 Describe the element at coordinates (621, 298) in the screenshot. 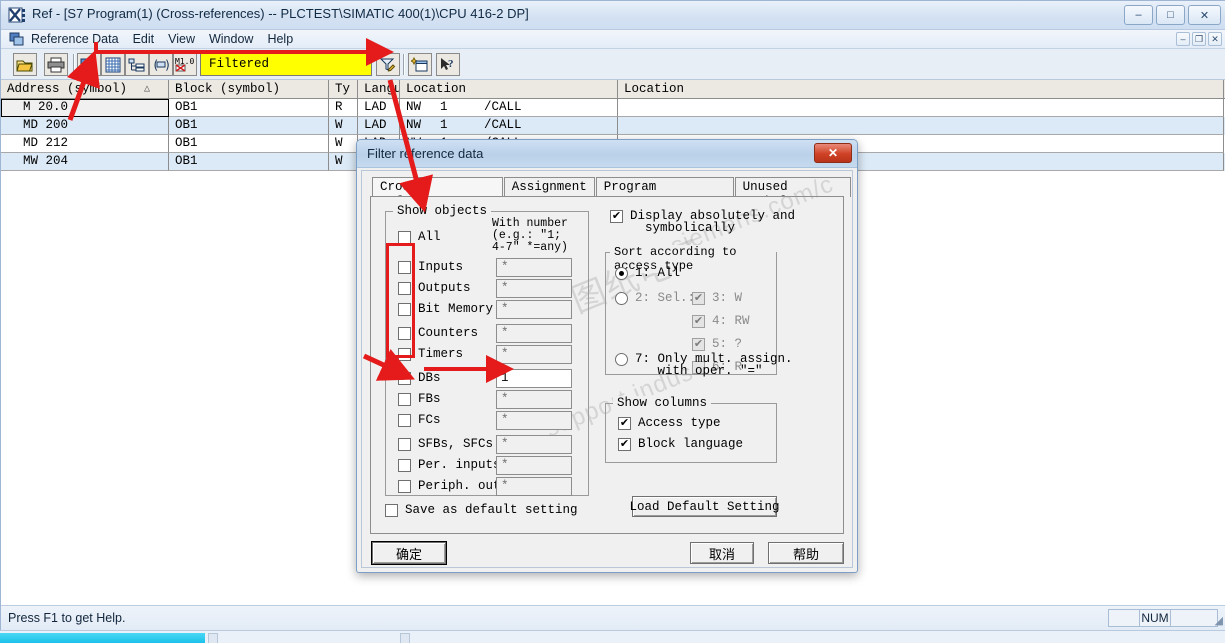

I see `radio-sort-selection-box` at that location.